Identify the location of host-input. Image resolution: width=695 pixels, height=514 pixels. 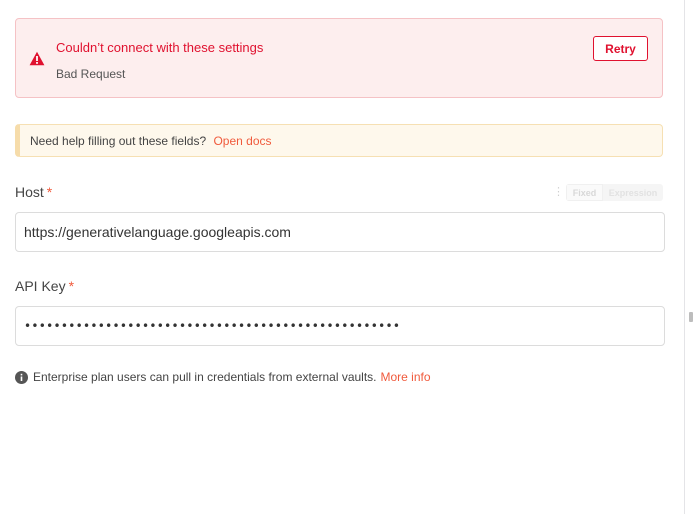
(340, 232).